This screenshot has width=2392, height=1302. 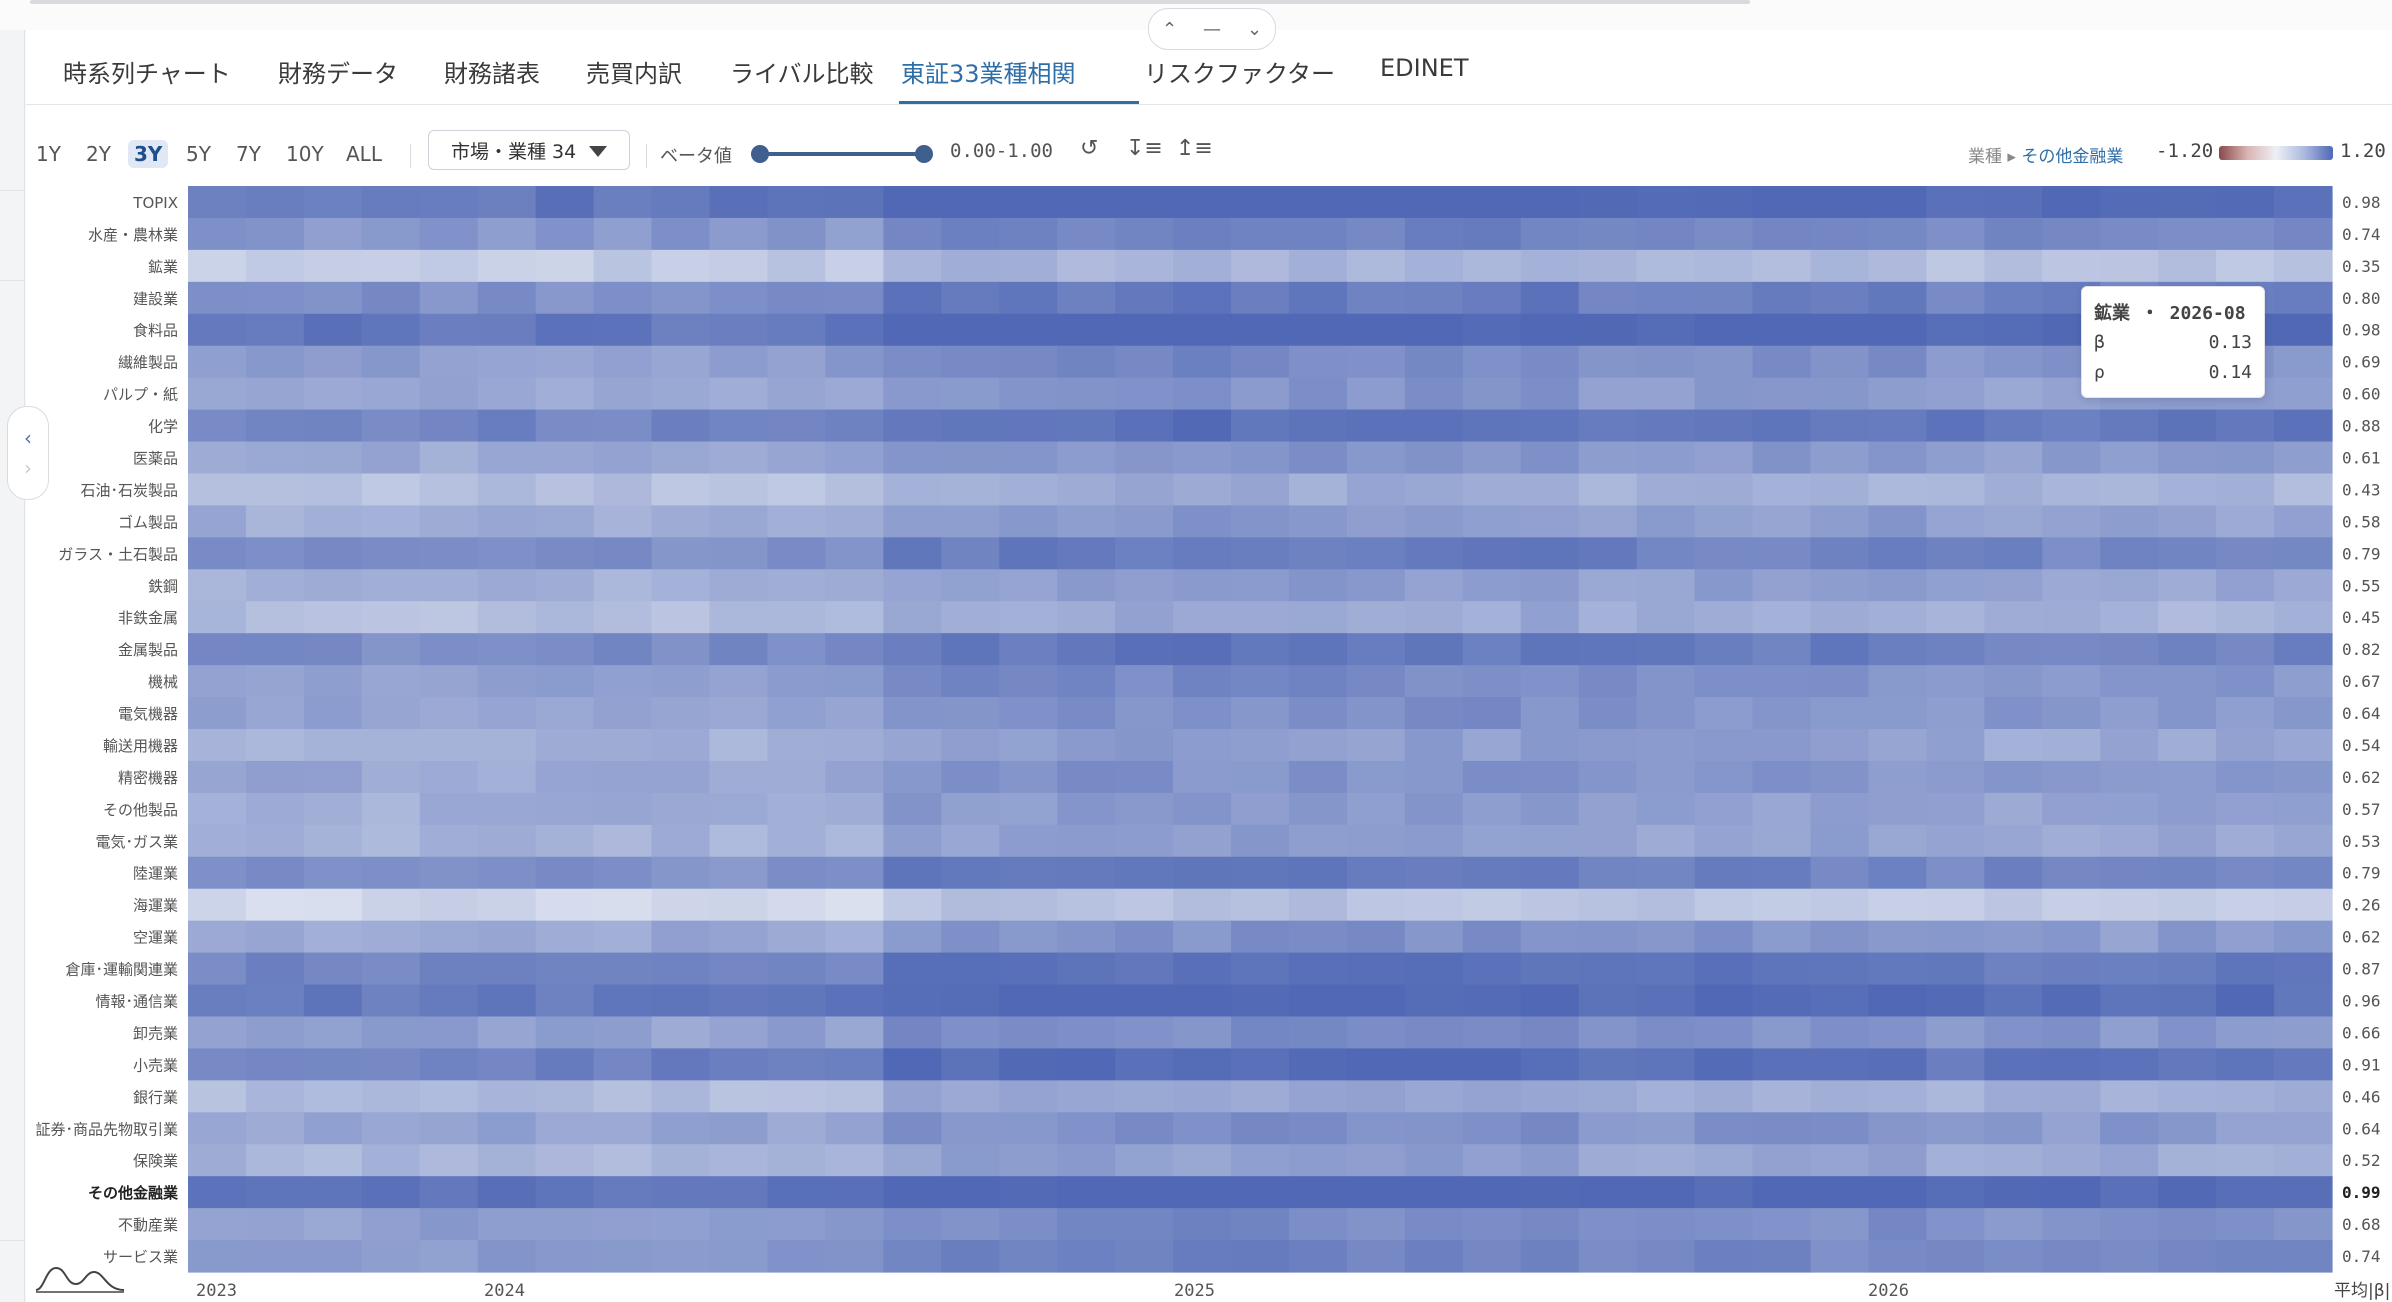 What do you see at coordinates (1254, 29) in the screenshot?
I see `chevron-down-icon: ⌄` at bounding box center [1254, 29].